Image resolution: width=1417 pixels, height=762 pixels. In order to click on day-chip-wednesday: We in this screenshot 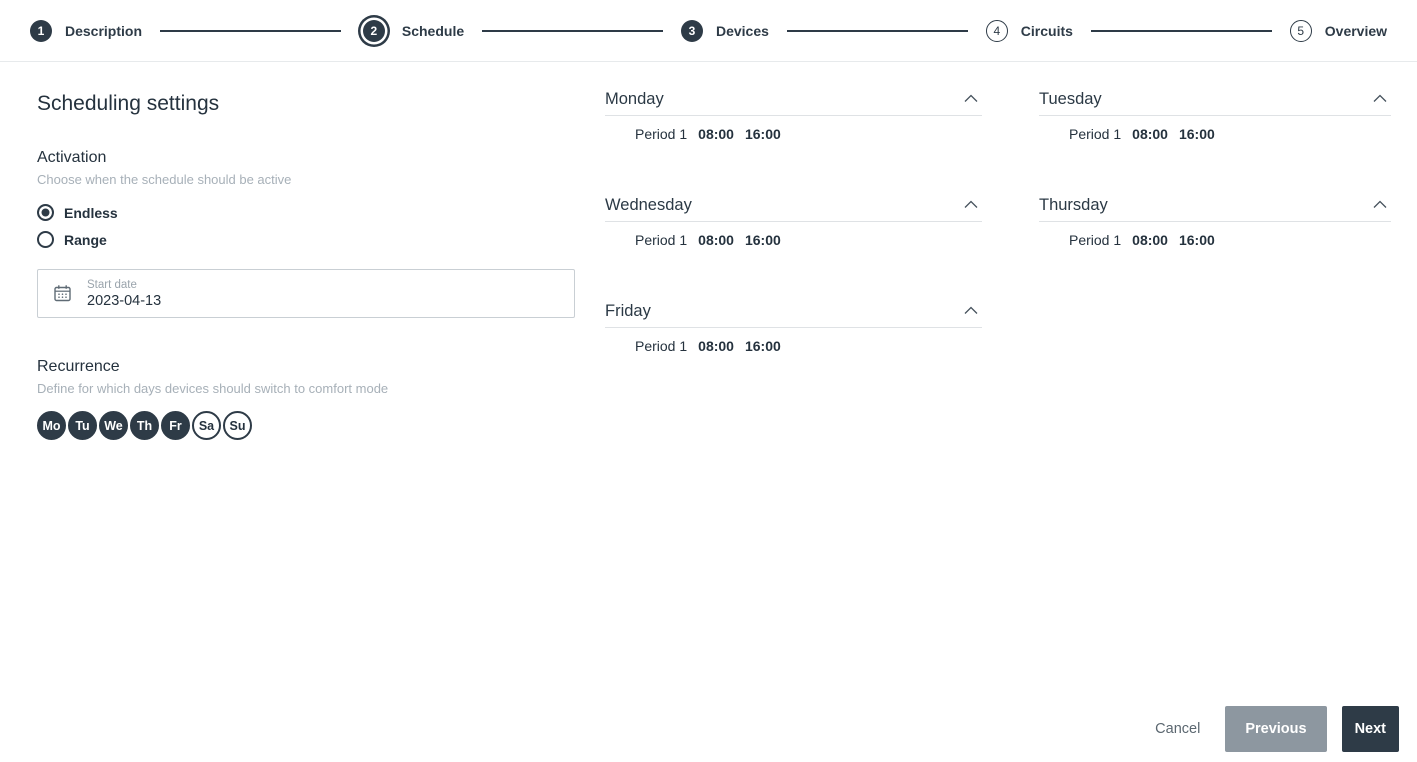, I will do `click(113, 425)`.